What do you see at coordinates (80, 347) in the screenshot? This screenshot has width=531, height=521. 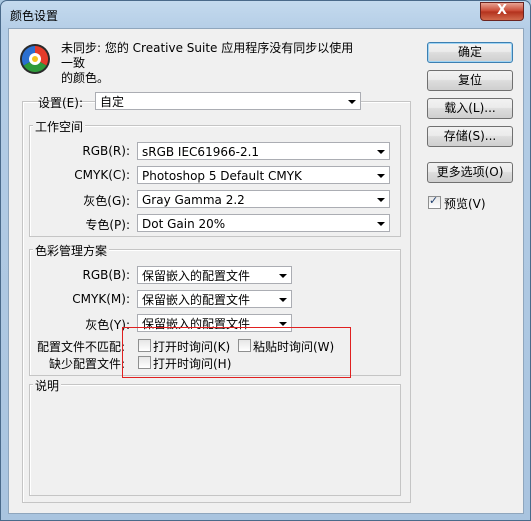 I see `profile-mismatch-label: 配置文件不匹配:` at bounding box center [80, 347].